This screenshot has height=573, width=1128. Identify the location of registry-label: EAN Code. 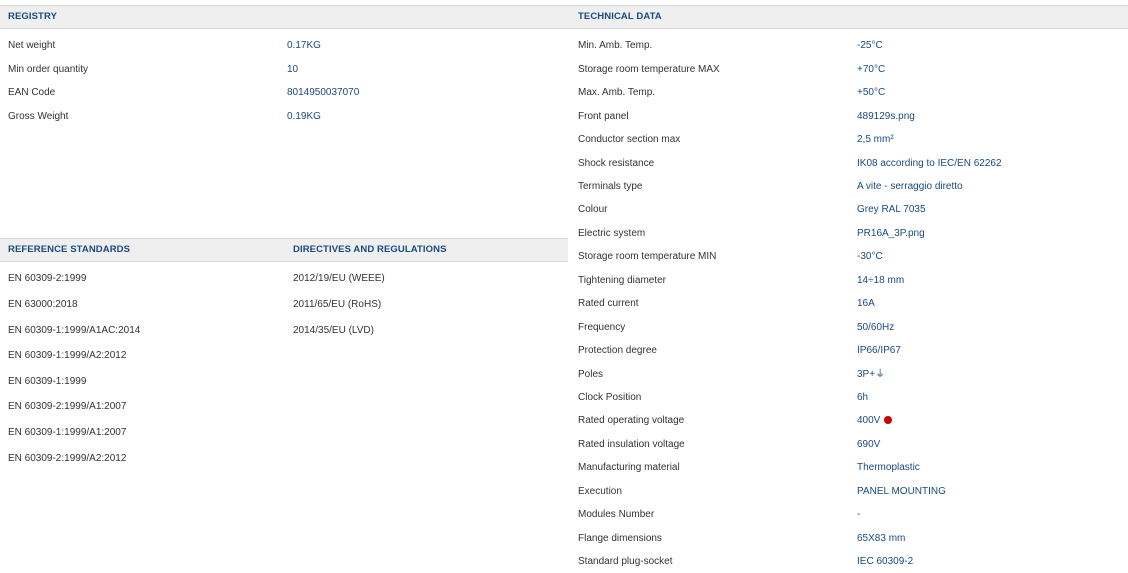
(32, 92).